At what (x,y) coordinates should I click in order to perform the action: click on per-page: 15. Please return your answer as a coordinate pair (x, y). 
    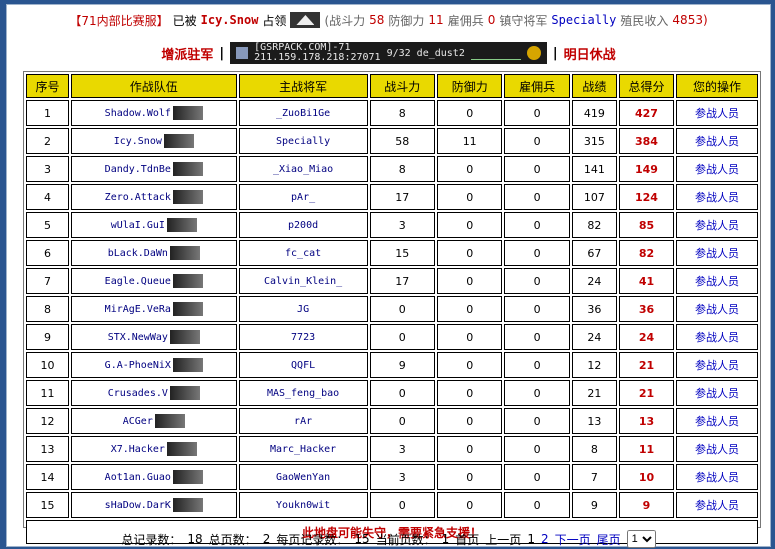
    Looking at the image, I should click on (362, 539).